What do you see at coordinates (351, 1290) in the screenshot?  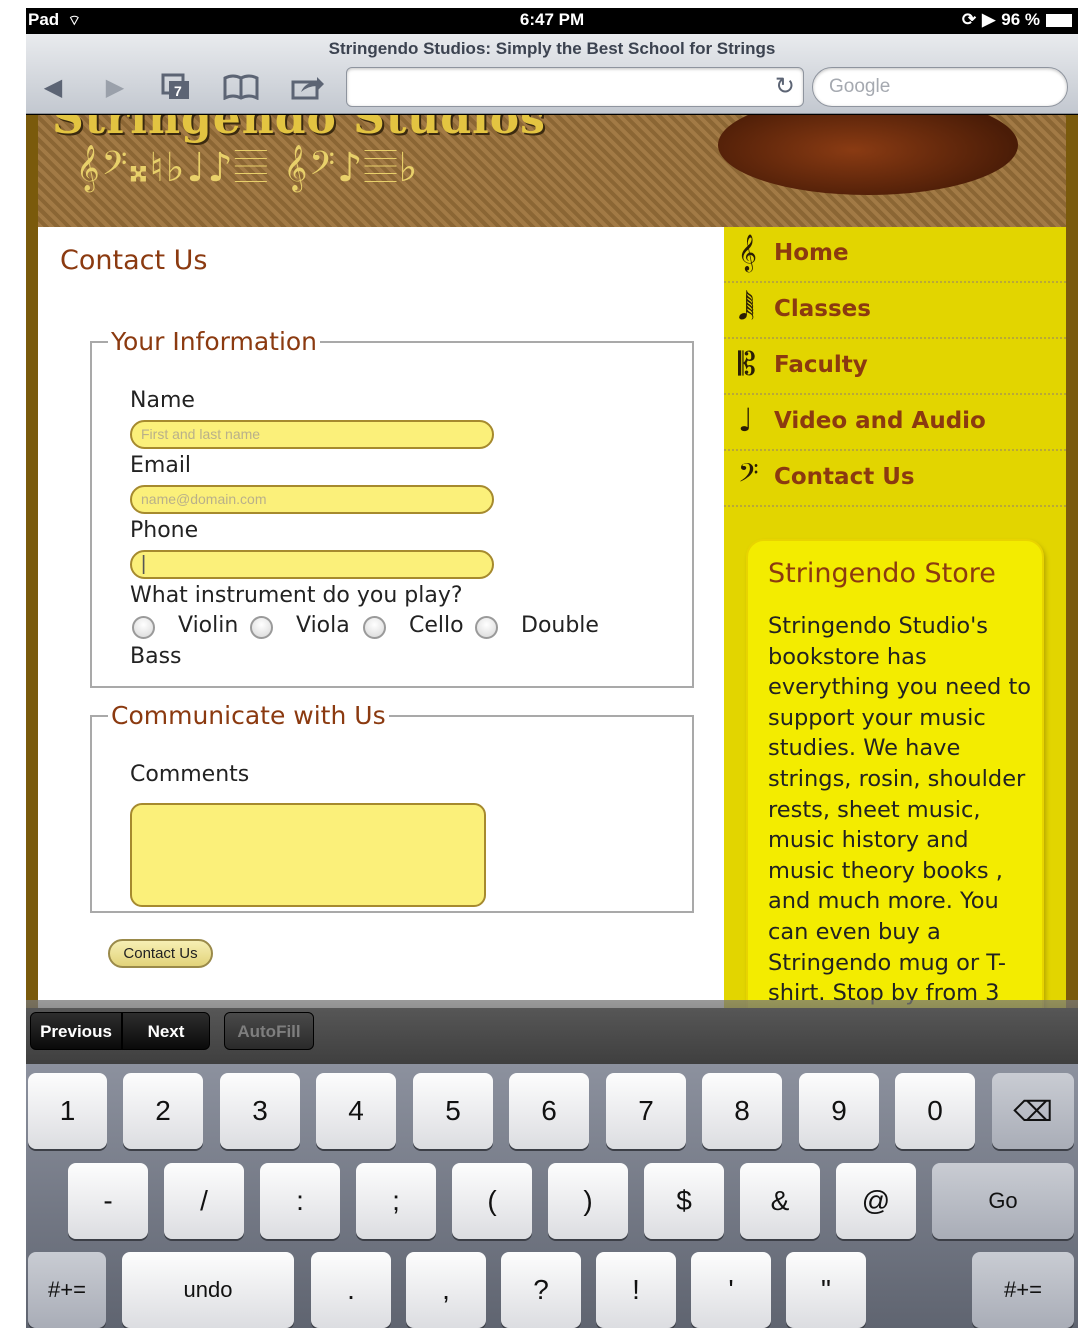 I see `key-period: .` at bounding box center [351, 1290].